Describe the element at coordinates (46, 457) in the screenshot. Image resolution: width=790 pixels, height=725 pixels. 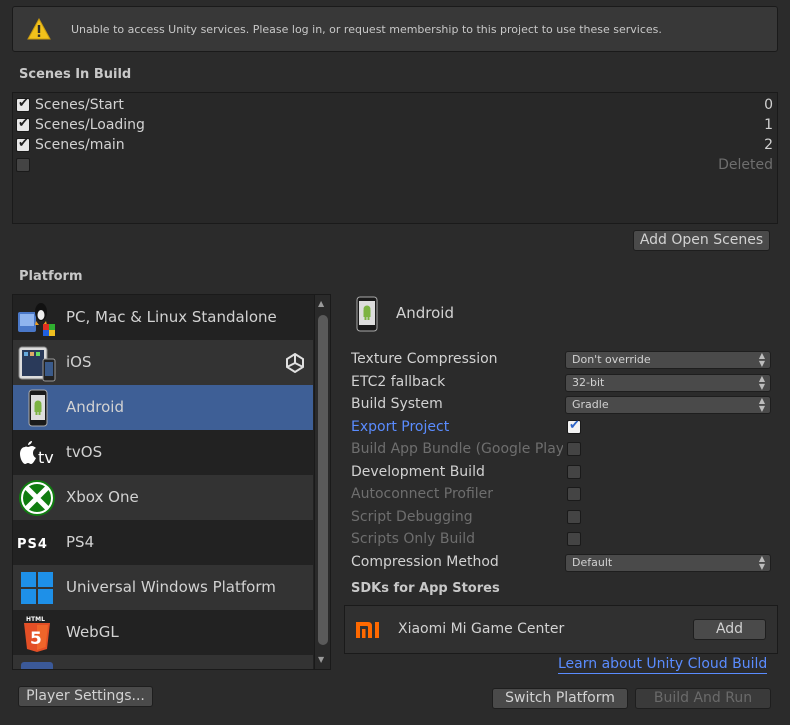
I see `svg-text: tv` at that location.